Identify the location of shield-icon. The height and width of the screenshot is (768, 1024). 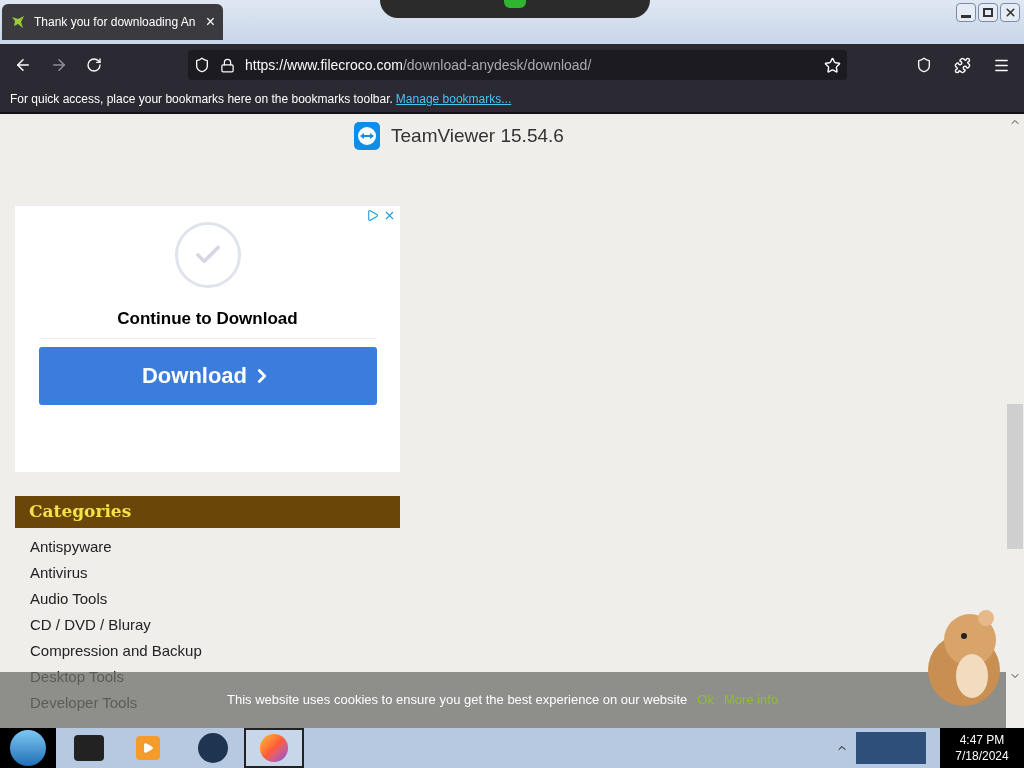
(202, 65).